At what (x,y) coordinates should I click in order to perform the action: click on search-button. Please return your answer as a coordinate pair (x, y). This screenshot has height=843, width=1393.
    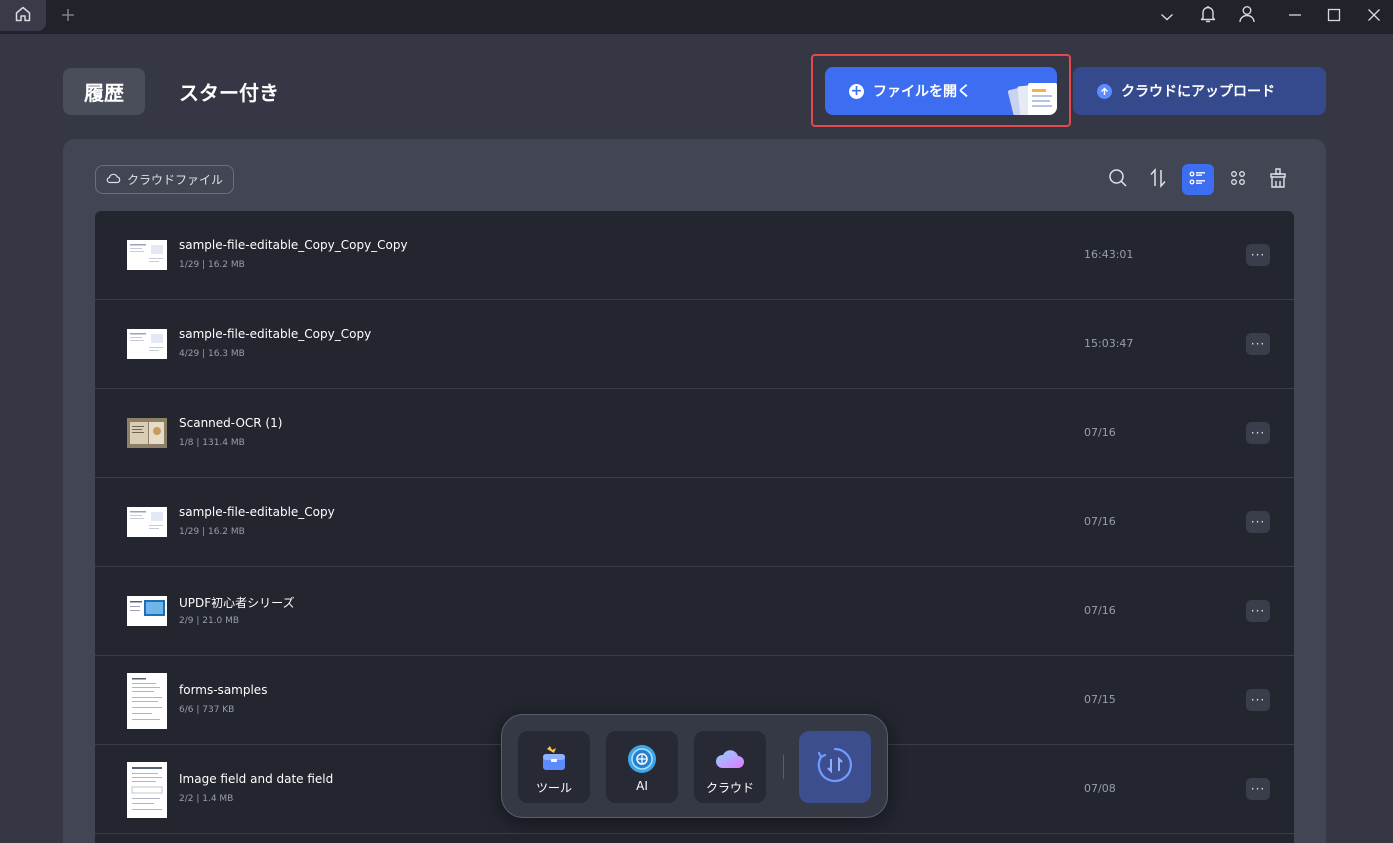
    Looking at the image, I should click on (1118, 179).